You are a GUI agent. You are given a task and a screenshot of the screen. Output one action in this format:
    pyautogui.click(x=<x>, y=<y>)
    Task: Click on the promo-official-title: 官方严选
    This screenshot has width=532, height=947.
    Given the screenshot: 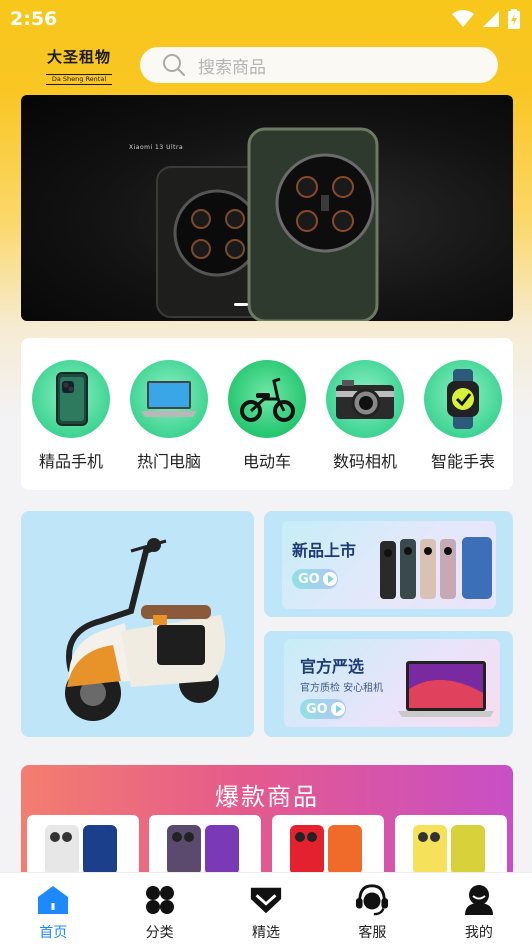 What is the action you would take?
    pyautogui.click(x=332, y=666)
    